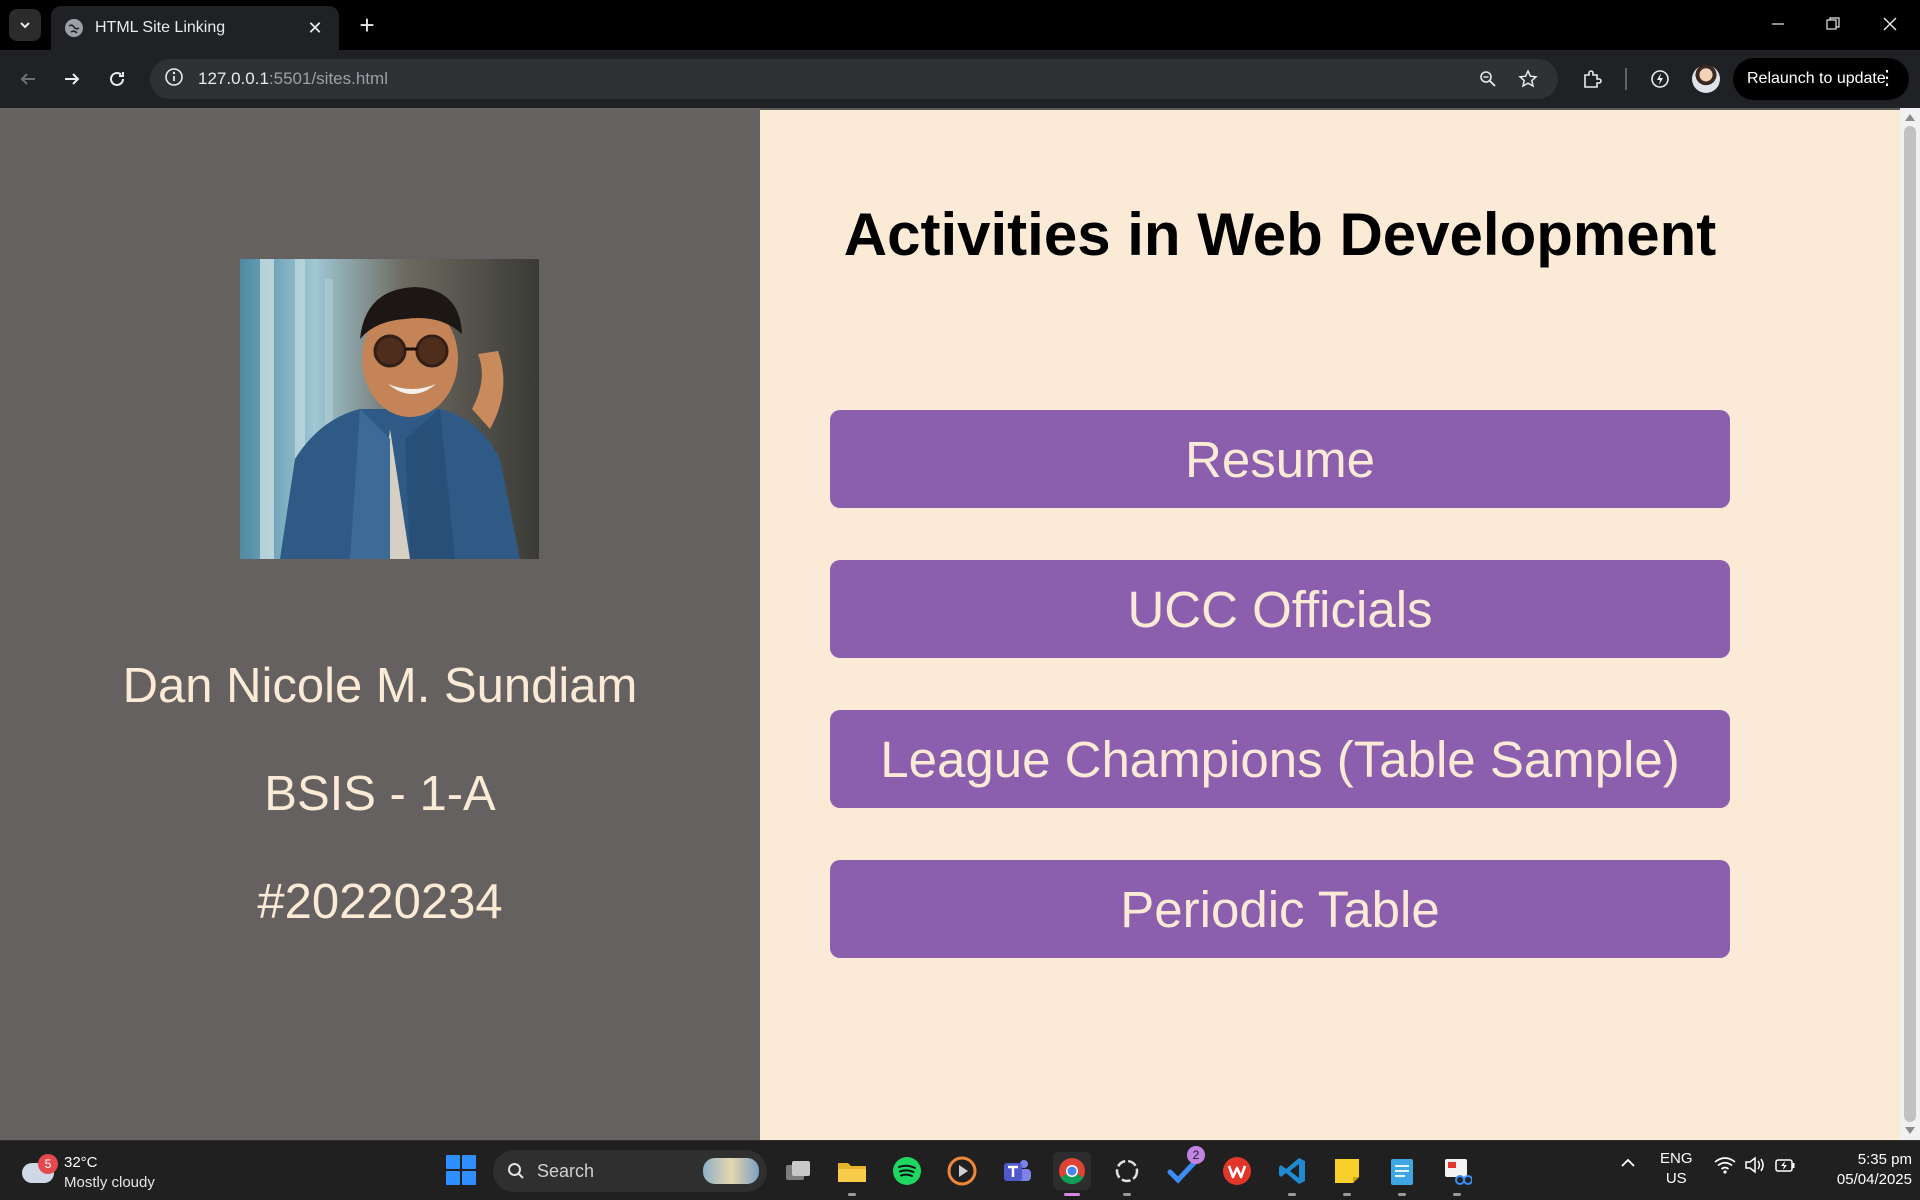  What do you see at coordinates (1592, 79) in the screenshot?
I see `extensions-icon` at bounding box center [1592, 79].